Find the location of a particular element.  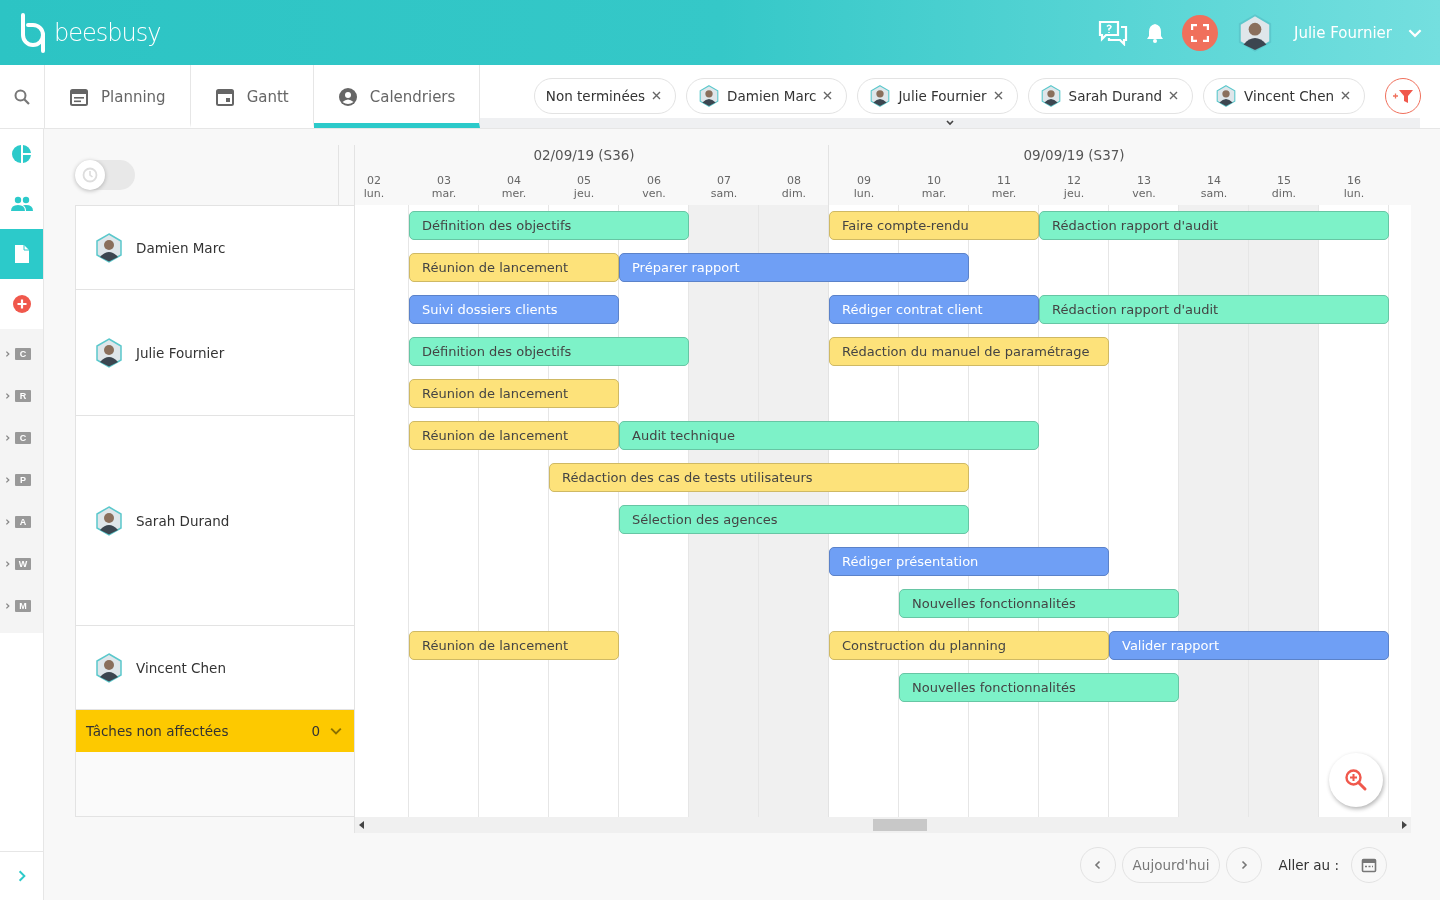

resource-name: Julie Fournier is located at coordinates (180, 352).